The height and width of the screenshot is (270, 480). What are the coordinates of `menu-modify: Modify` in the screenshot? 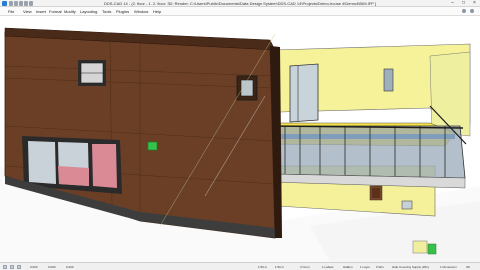 It's located at (70, 11).